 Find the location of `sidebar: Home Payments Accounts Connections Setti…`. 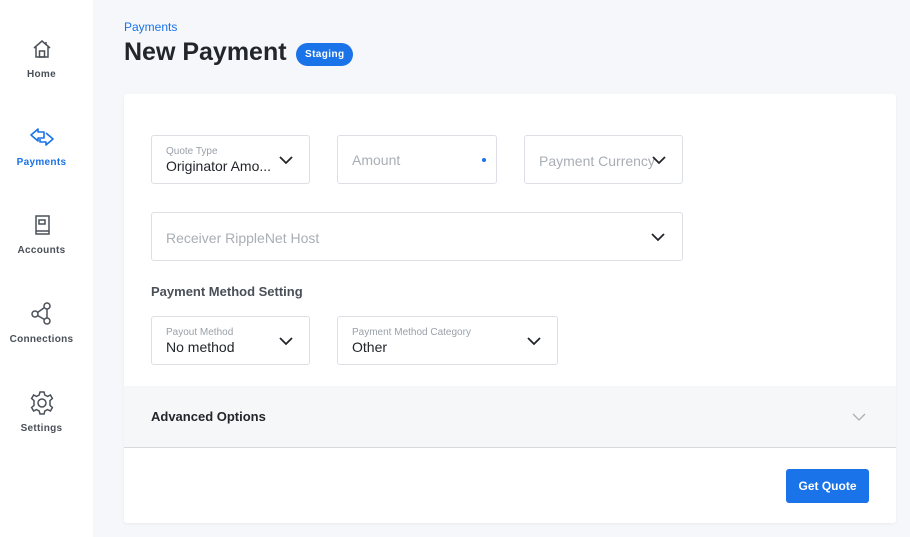

sidebar: Home Payments Accounts Connections Setti… is located at coordinates (46, 268).